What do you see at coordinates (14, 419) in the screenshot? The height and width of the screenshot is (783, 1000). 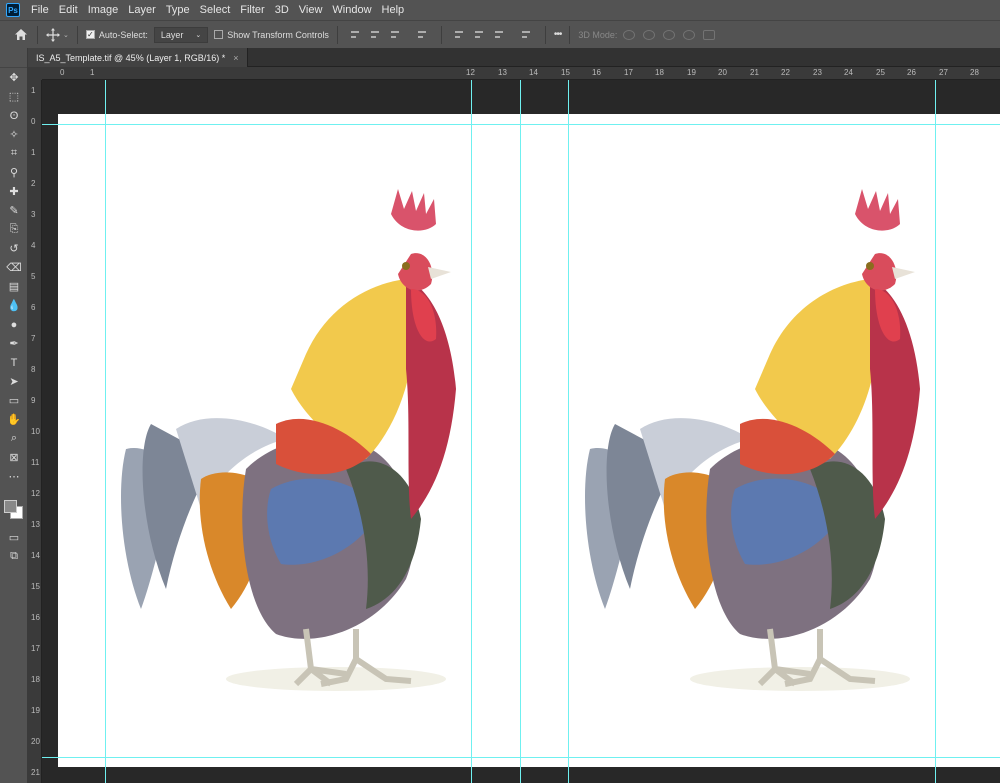 I see `hand-icon: ✋` at bounding box center [14, 419].